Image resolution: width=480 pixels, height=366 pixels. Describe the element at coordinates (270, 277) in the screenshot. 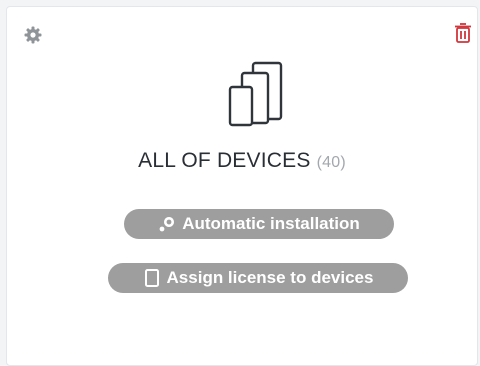

I see `assign-license-label: Assign license to devices` at that location.